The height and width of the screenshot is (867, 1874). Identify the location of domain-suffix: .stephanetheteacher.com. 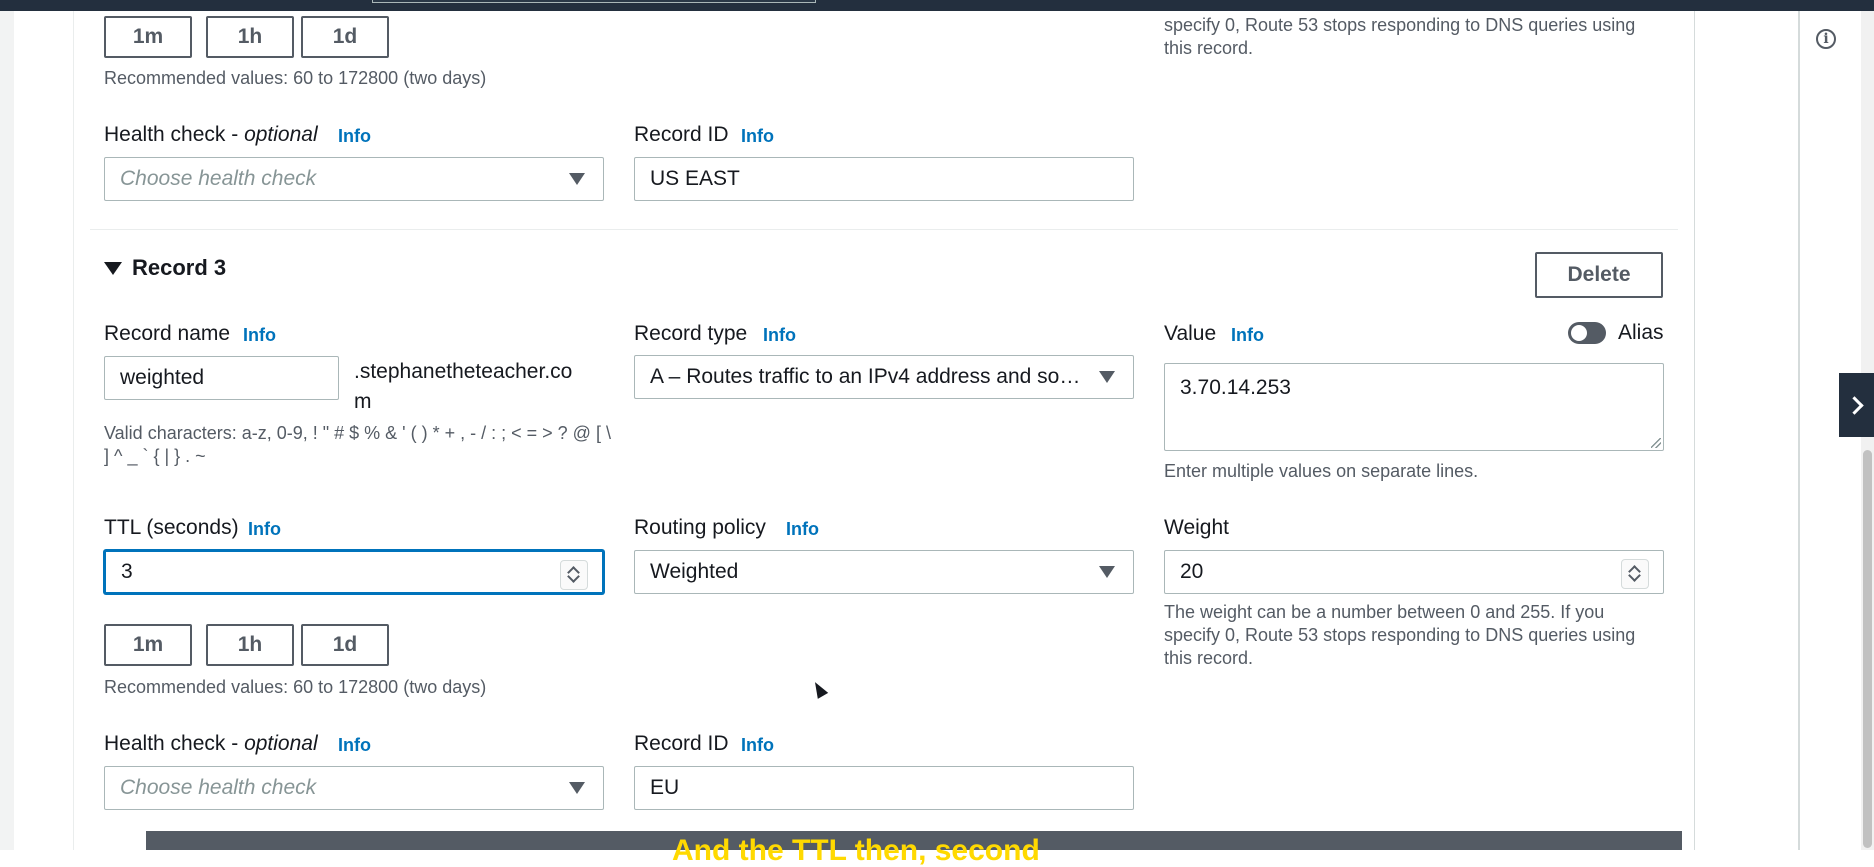
(463, 386).